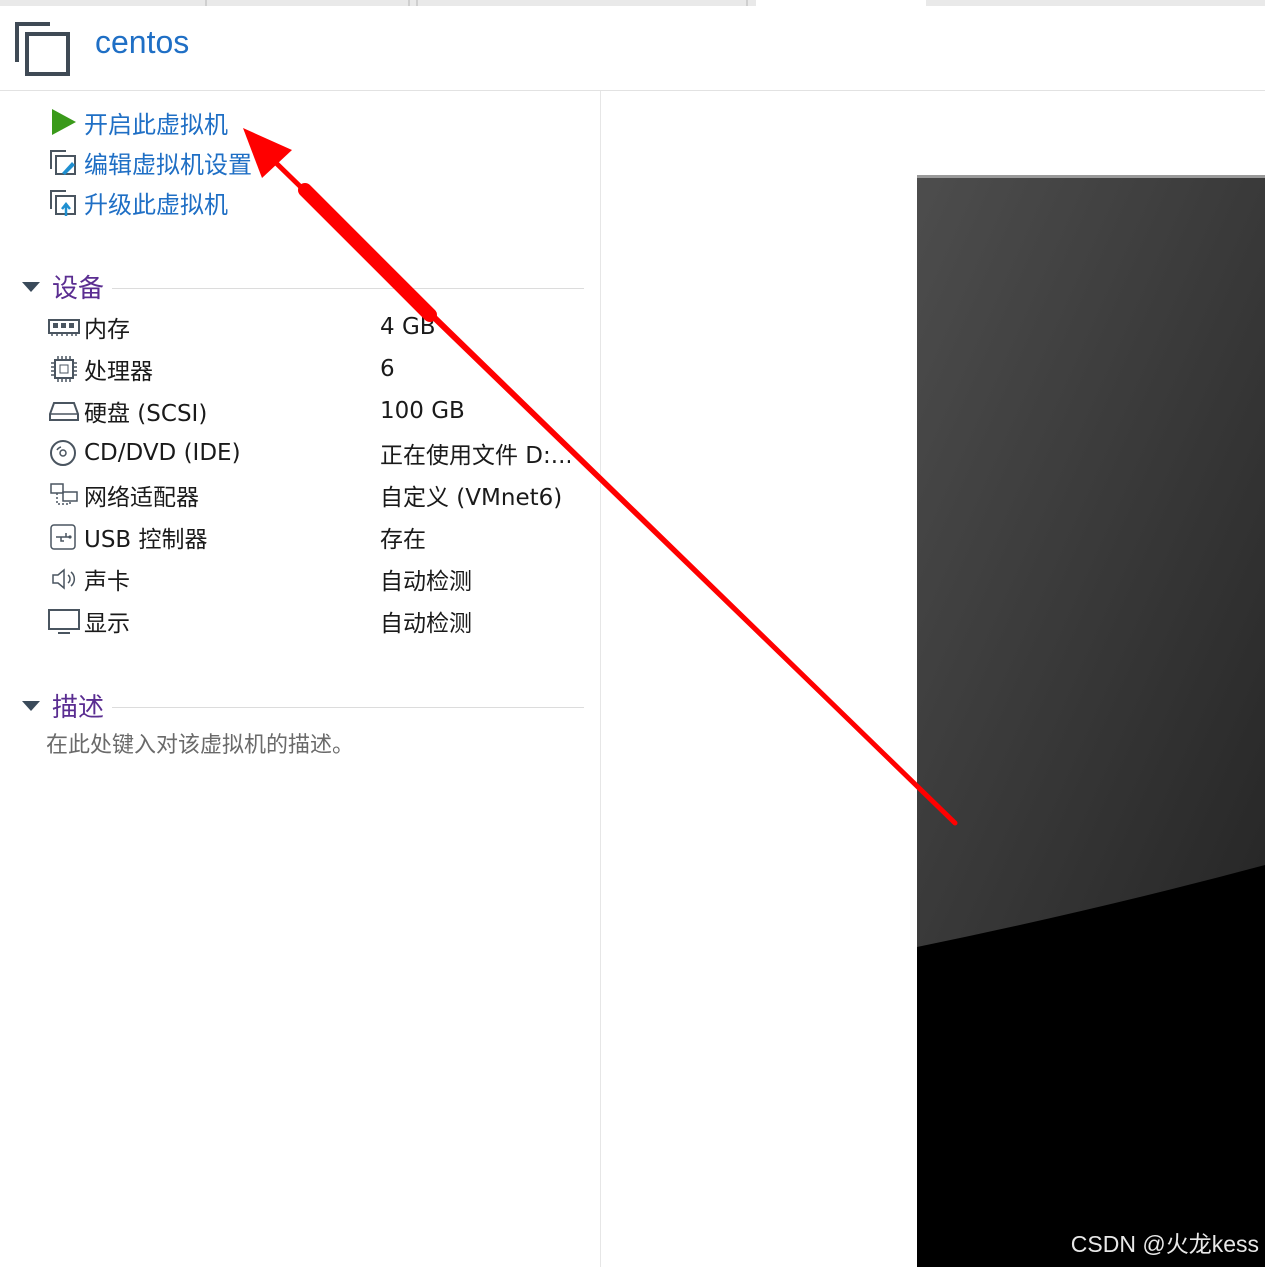 This screenshot has height=1267, width=1265. Describe the element at coordinates (318, 579) in the screenshot. I see `device-row-sound-card: 声卡 自动检测` at that location.